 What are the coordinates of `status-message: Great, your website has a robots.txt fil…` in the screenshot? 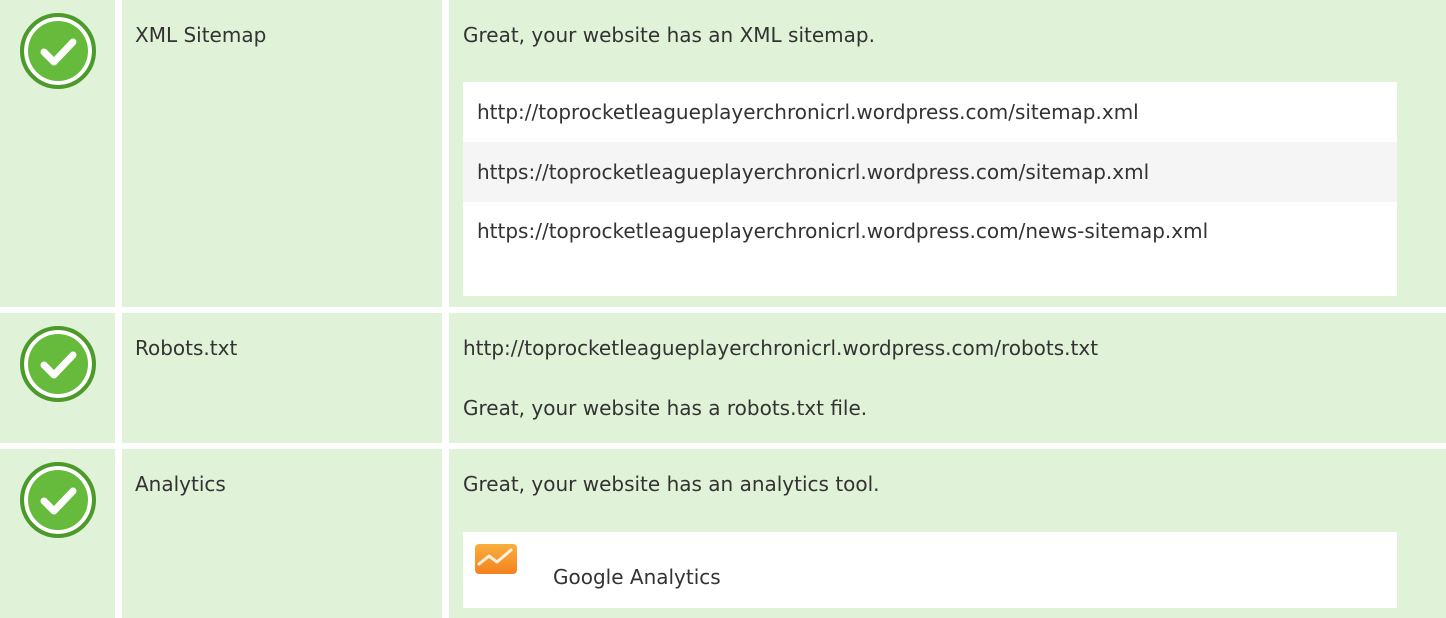 It's located at (665, 408).